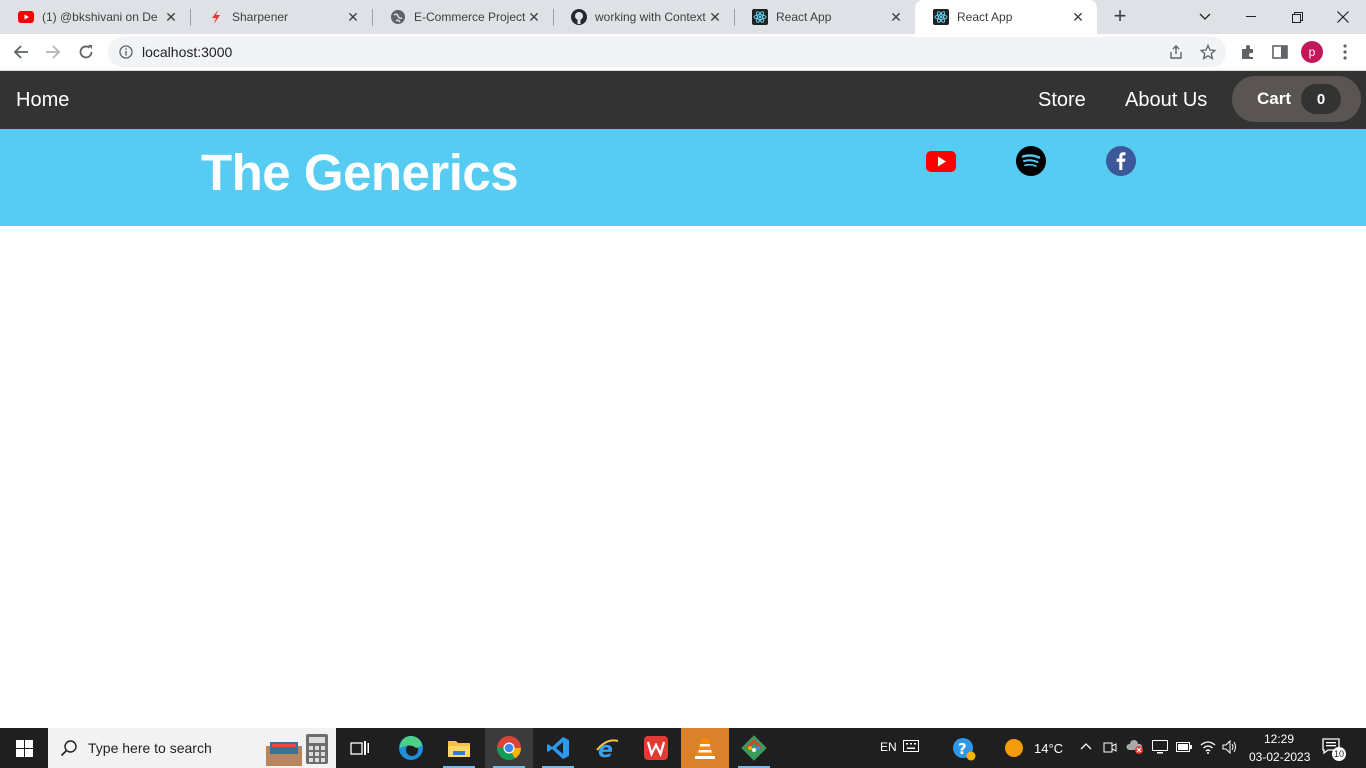  I want to click on tab-github: working with Context ✕, so click(643, 17).